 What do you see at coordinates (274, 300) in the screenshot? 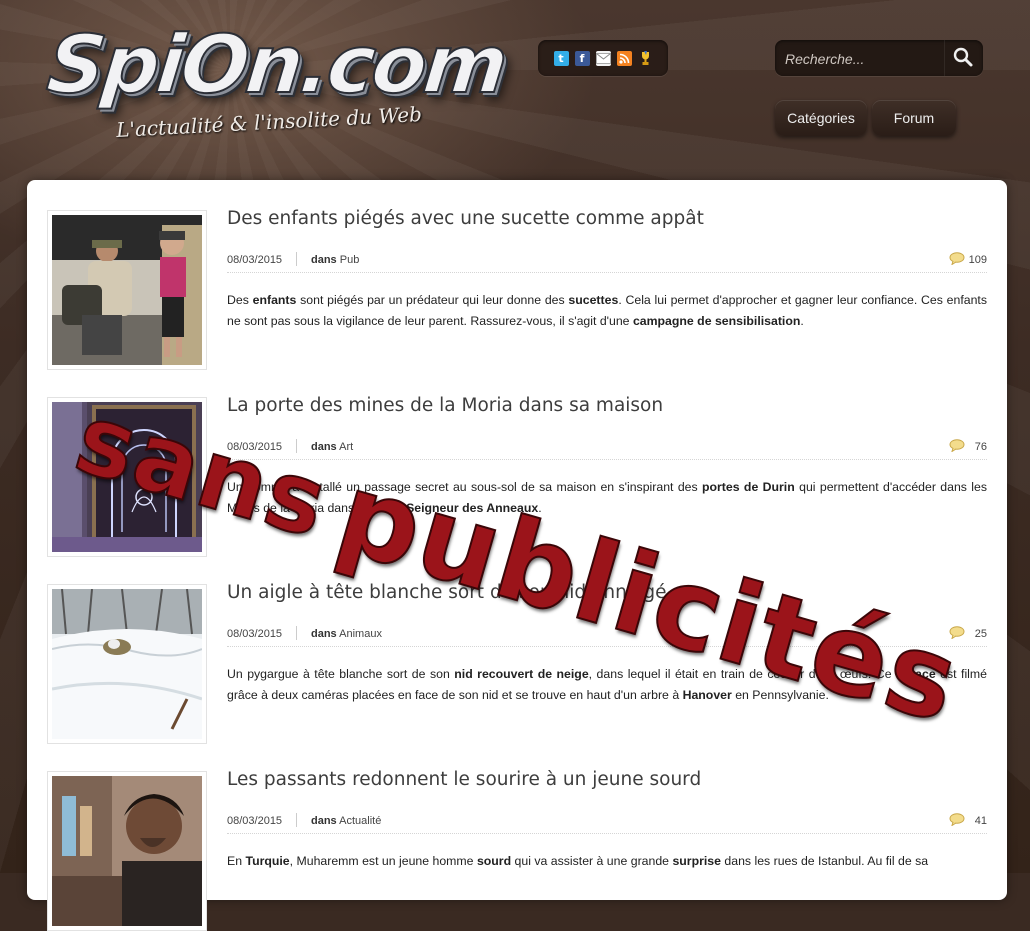
I see `excerpt-bold-text: enfants` at bounding box center [274, 300].